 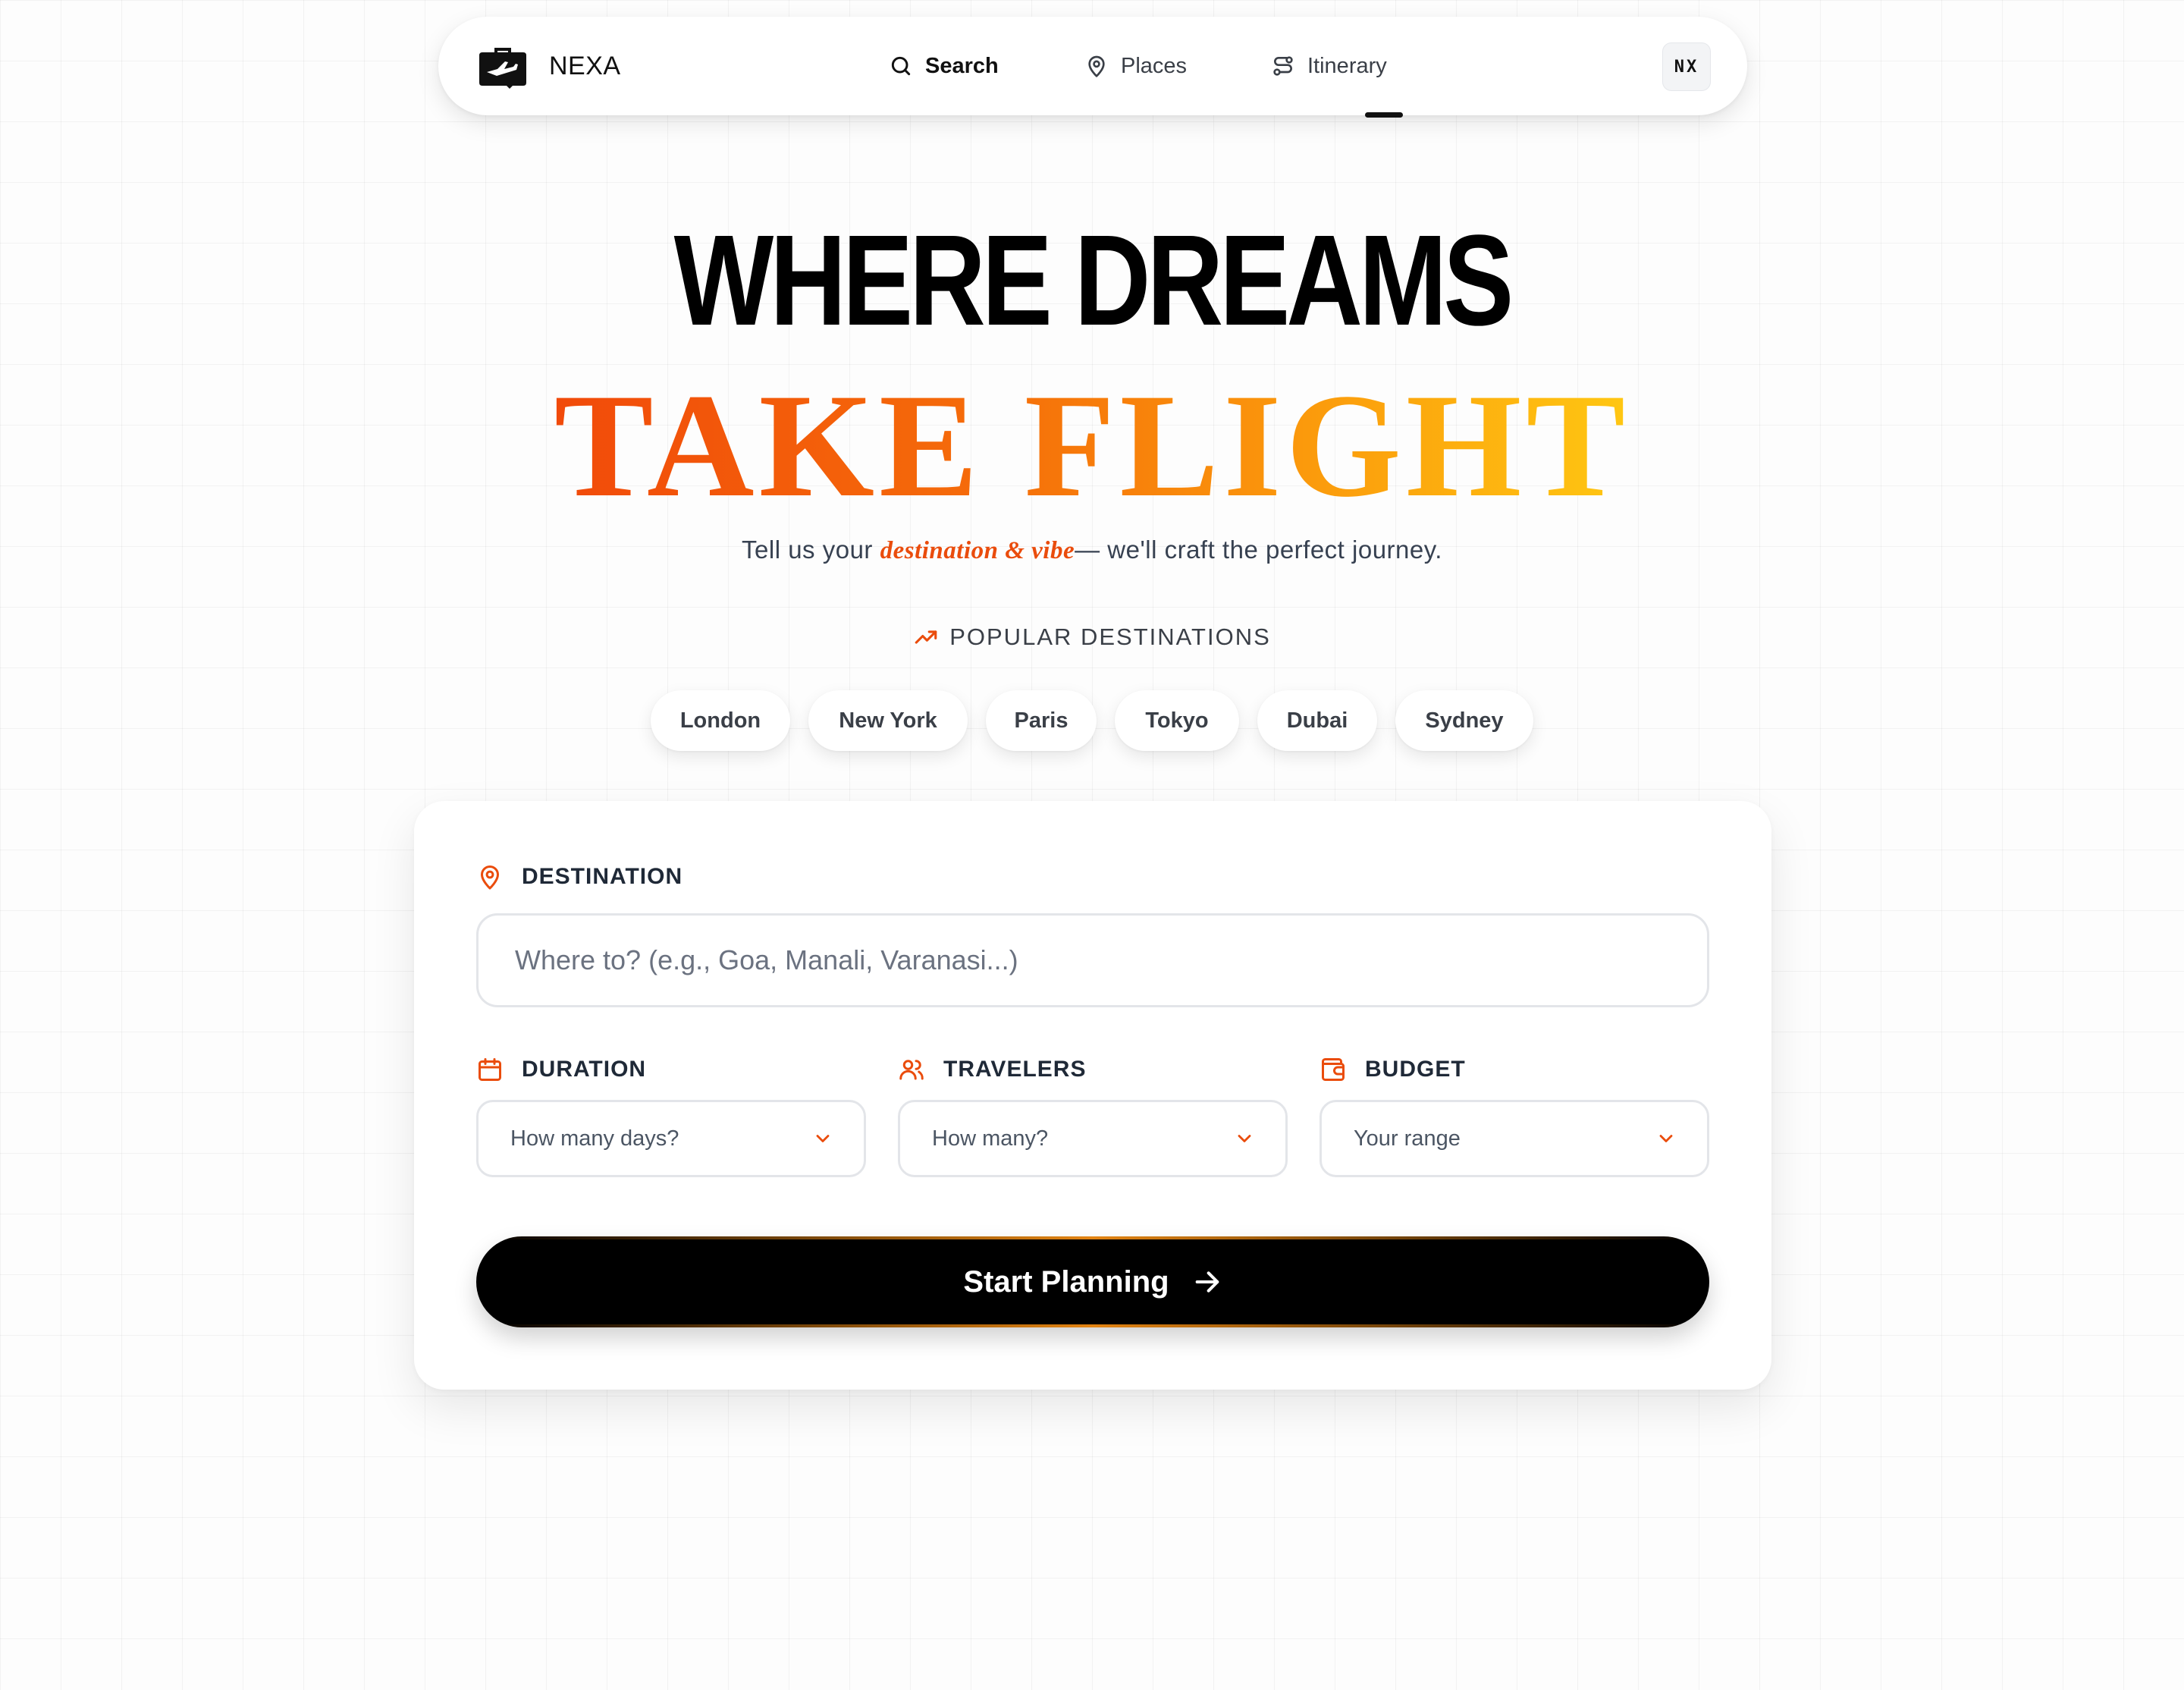 I want to click on brand-name: NEXA, so click(x=585, y=65).